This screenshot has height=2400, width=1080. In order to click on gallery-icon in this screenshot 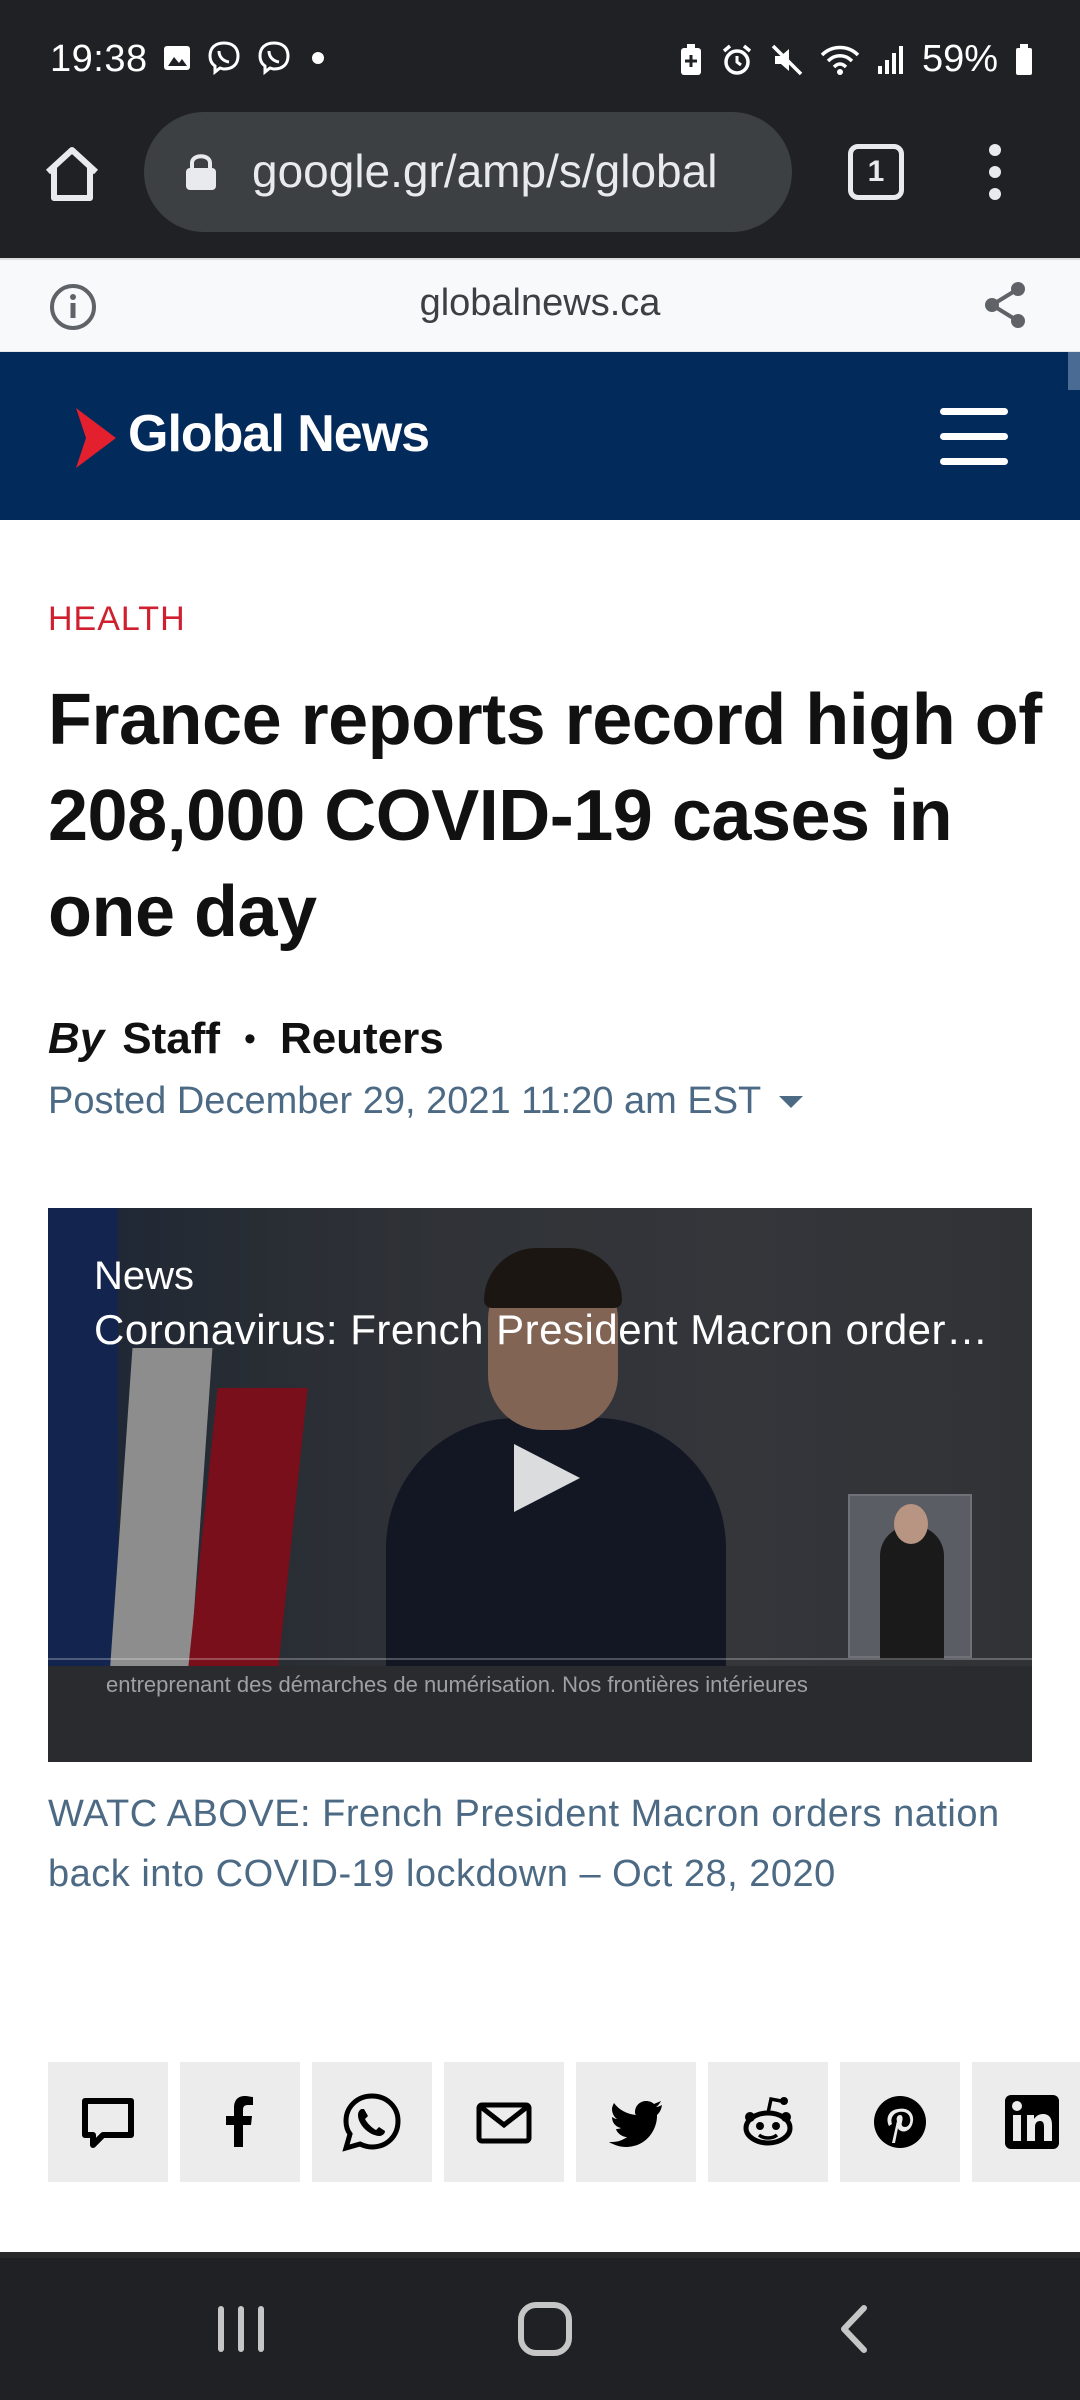, I will do `click(177, 58)`.